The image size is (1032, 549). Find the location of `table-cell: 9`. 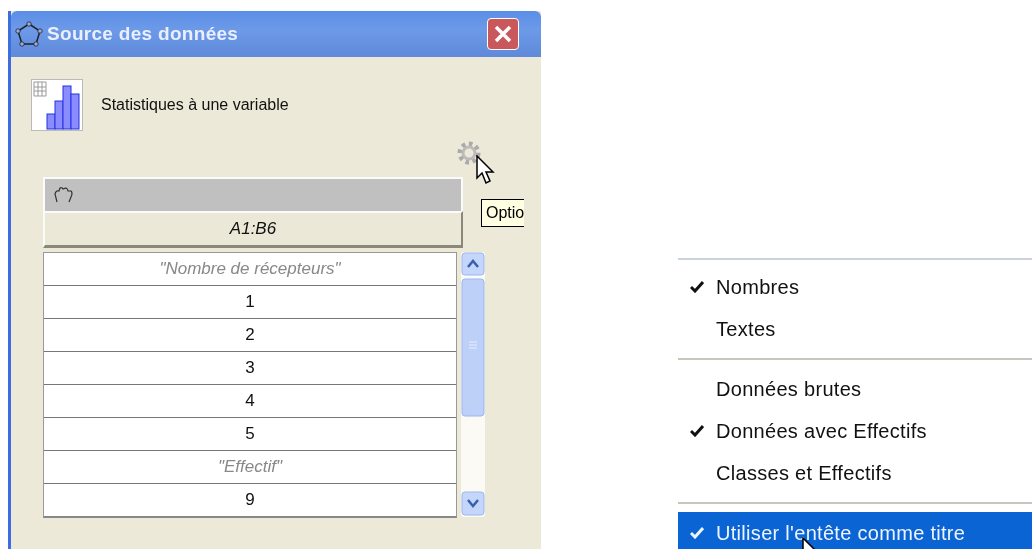

table-cell: 9 is located at coordinates (250, 499).